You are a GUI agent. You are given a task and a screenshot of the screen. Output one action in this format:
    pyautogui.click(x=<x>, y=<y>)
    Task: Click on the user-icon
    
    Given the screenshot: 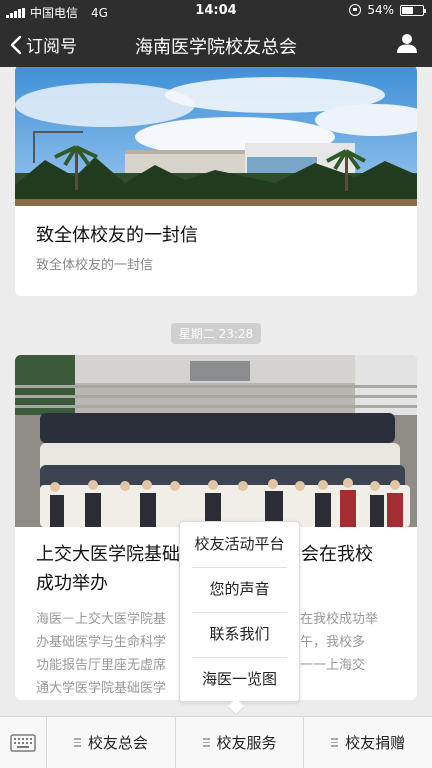 What is the action you would take?
    pyautogui.click(x=407, y=43)
    